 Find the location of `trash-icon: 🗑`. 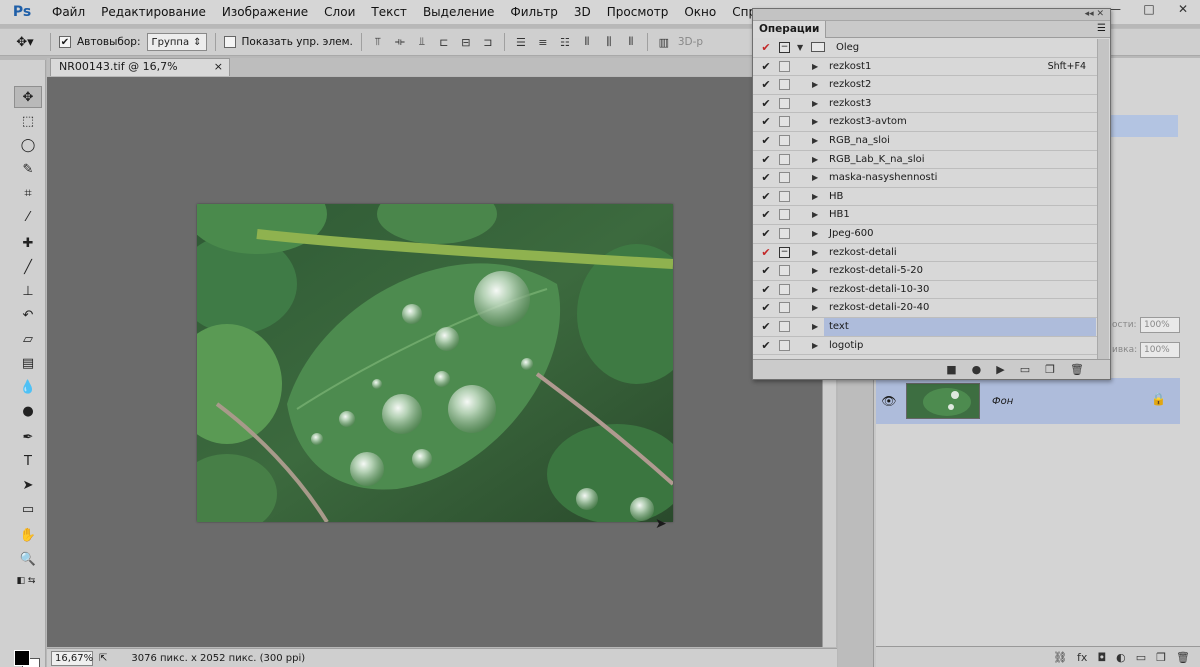

trash-icon: 🗑 is located at coordinates (1183, 657).